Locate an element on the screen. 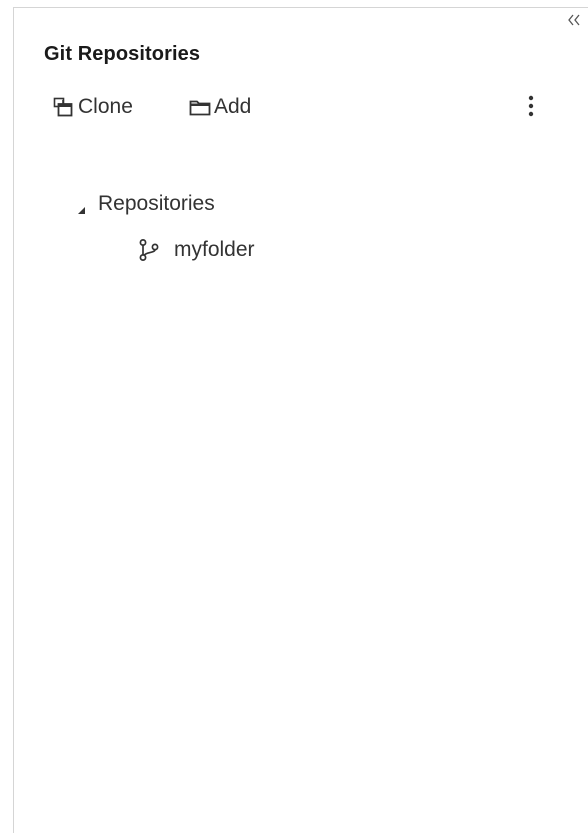  add-button: Add is located at coordinates (219, 107).